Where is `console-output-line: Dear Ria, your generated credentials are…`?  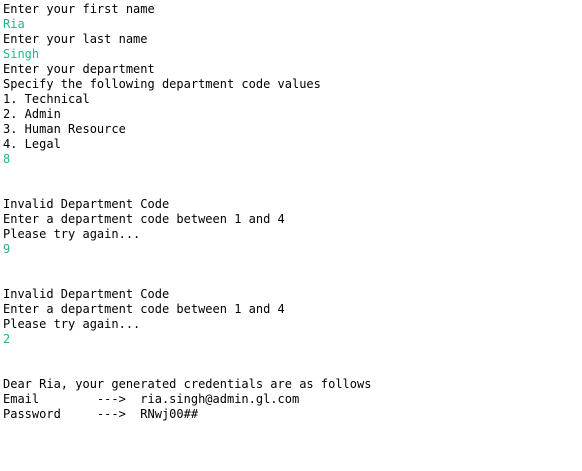
console-output-line: Dear Ria, your generated credentials are… is located at coordinates (187, 384).